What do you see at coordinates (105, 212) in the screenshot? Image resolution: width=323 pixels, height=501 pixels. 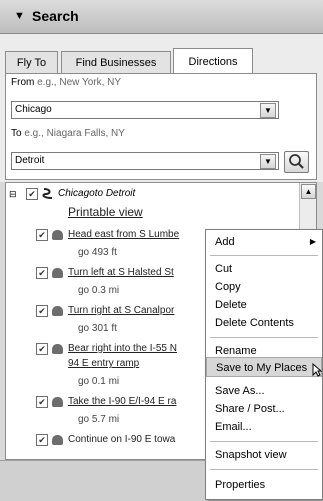 I see `printable-view-link: Printable view` at bounding box center [105, 212].